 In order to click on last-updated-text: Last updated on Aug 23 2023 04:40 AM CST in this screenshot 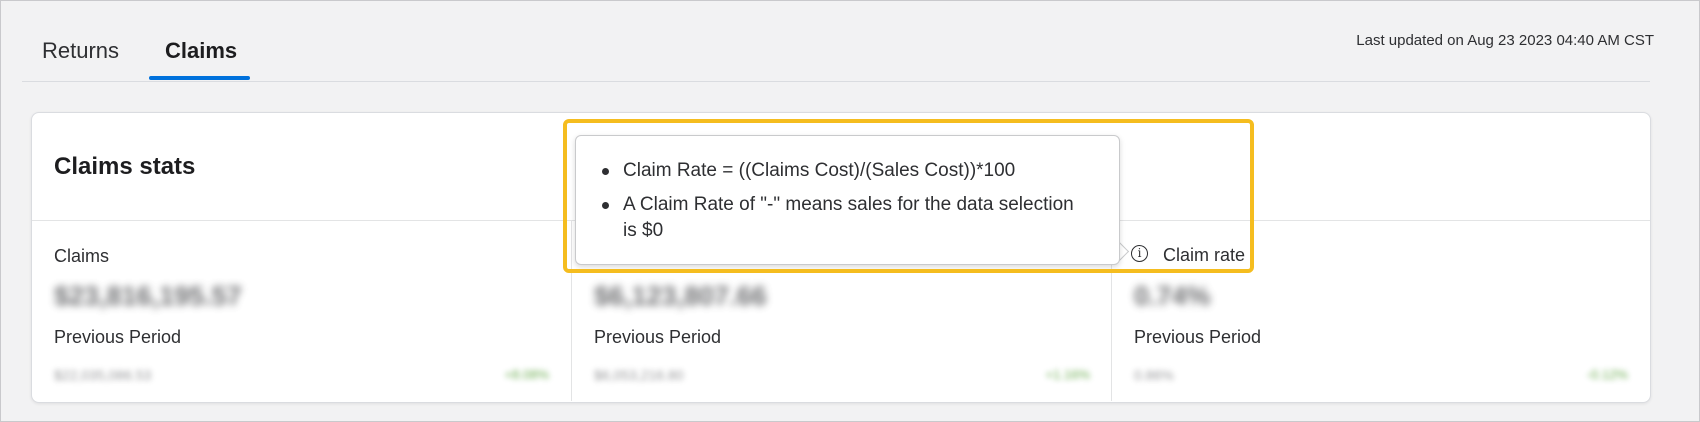, I will do `click(1505, 40)`.